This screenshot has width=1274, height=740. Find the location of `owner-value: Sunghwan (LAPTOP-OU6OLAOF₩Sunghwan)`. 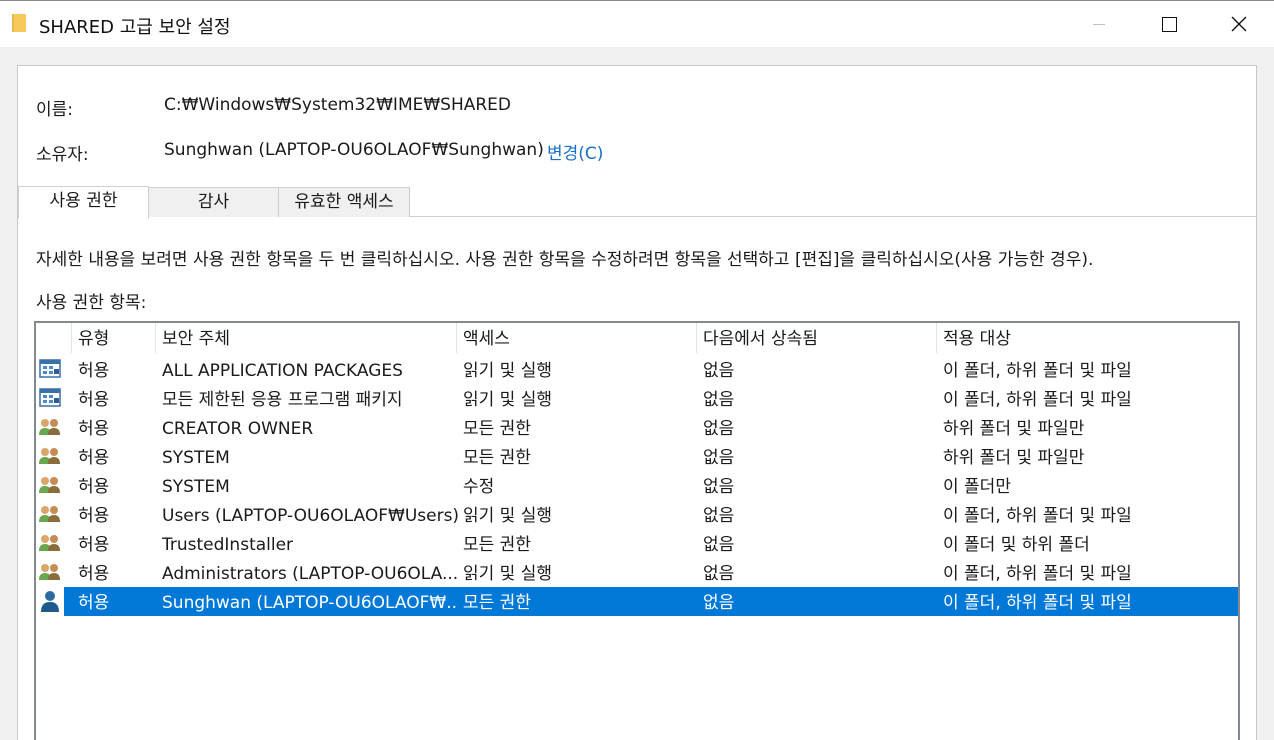

owner-value: Sunghwan (LAPTOP-OU6OLAOF₩Sunghwan) is located at coordinates (354, 150).